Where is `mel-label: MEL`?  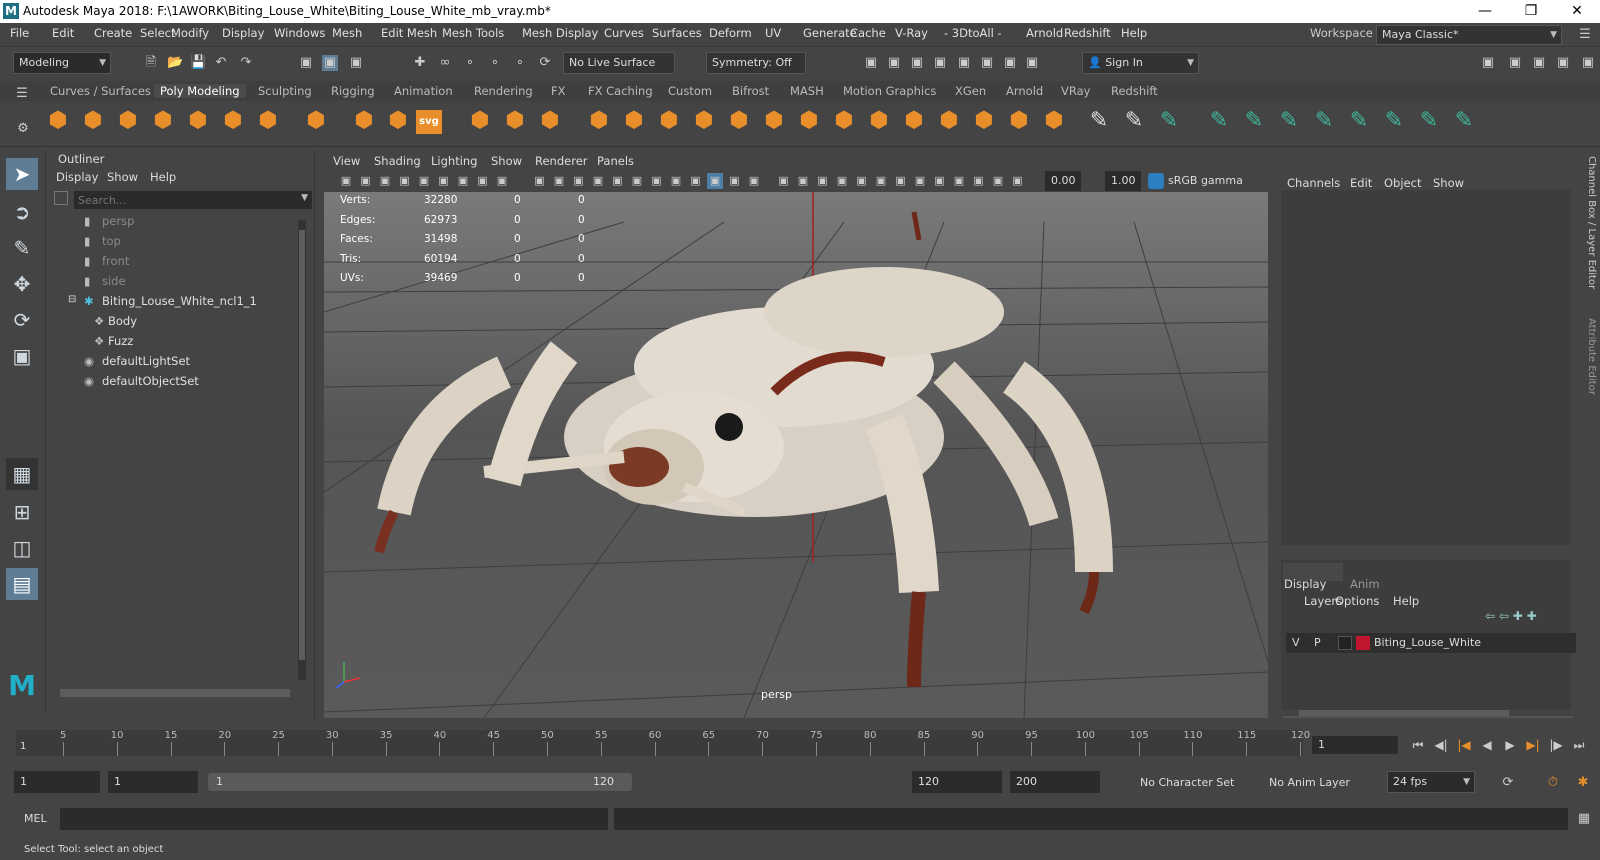 mel-label: MEL is located at coordinates (35, 818).